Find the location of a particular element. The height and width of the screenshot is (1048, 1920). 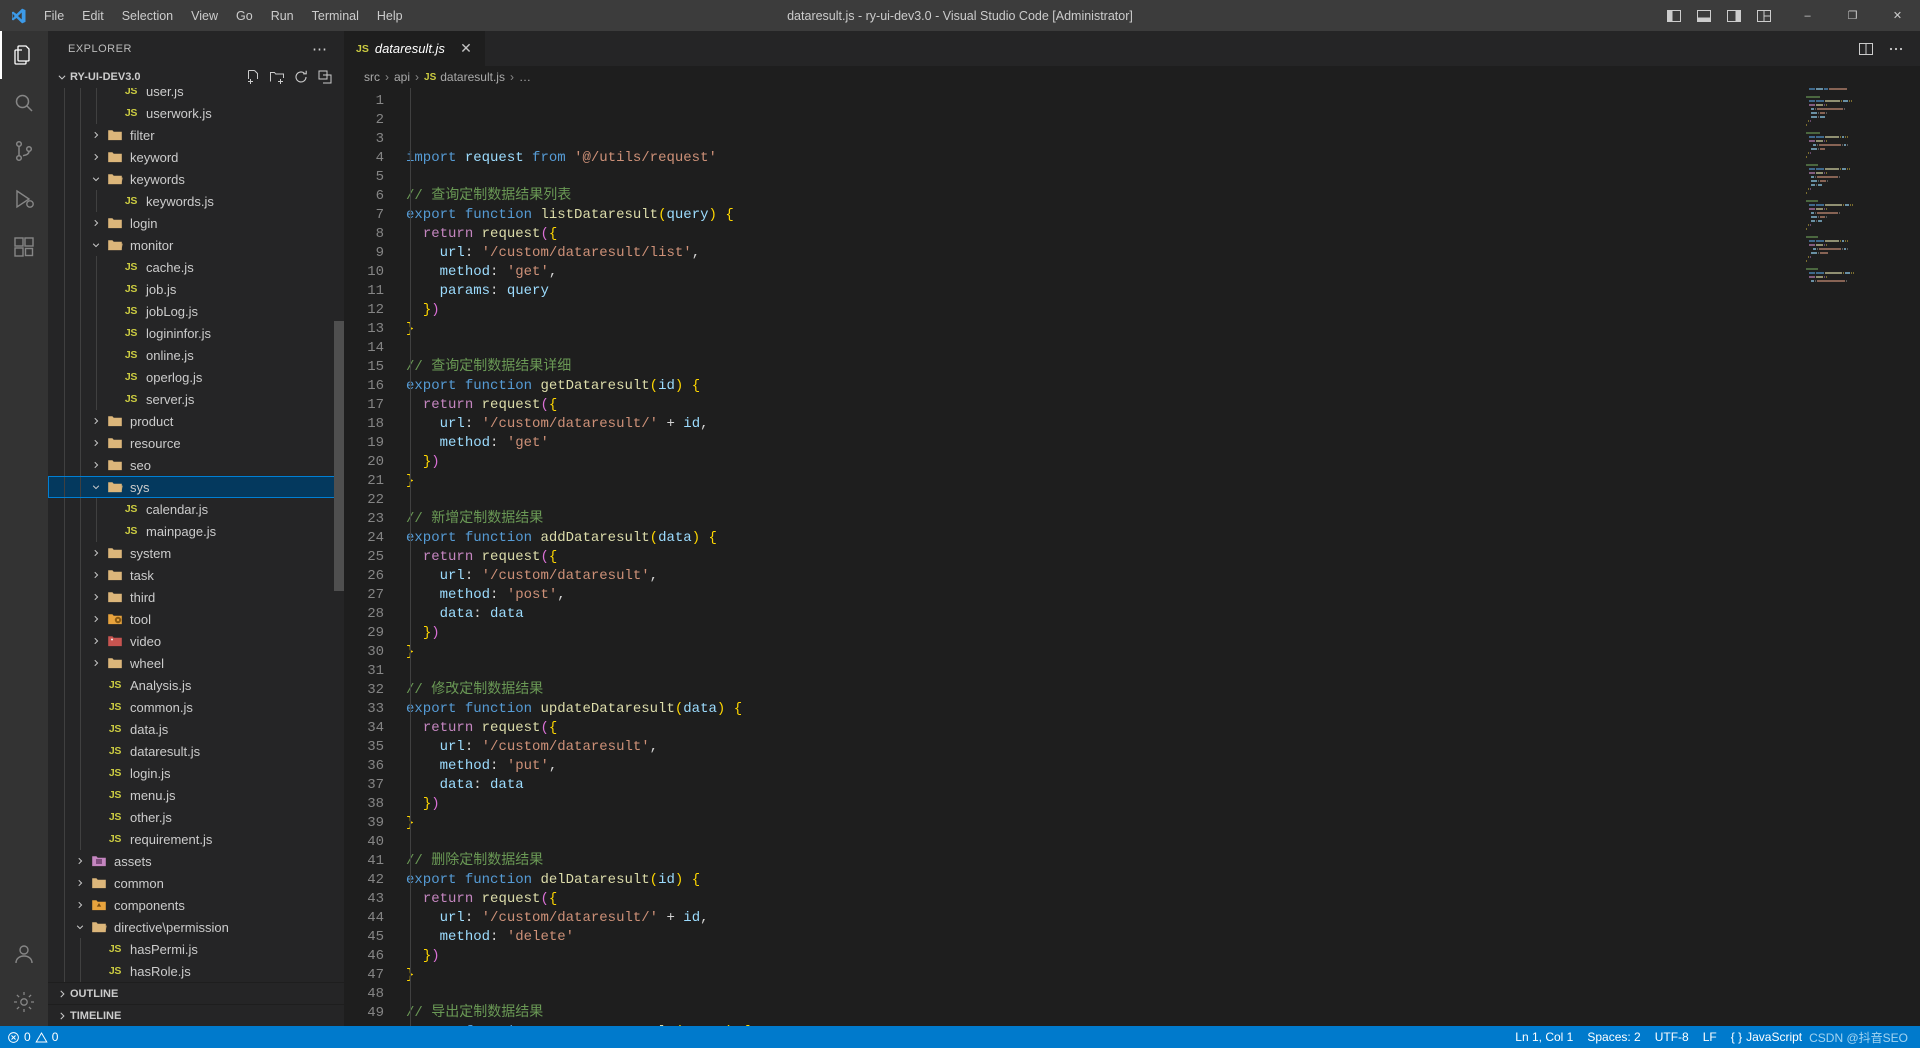

tree-item-cache-js: JS cache.js is located at coordinates (196, 267).